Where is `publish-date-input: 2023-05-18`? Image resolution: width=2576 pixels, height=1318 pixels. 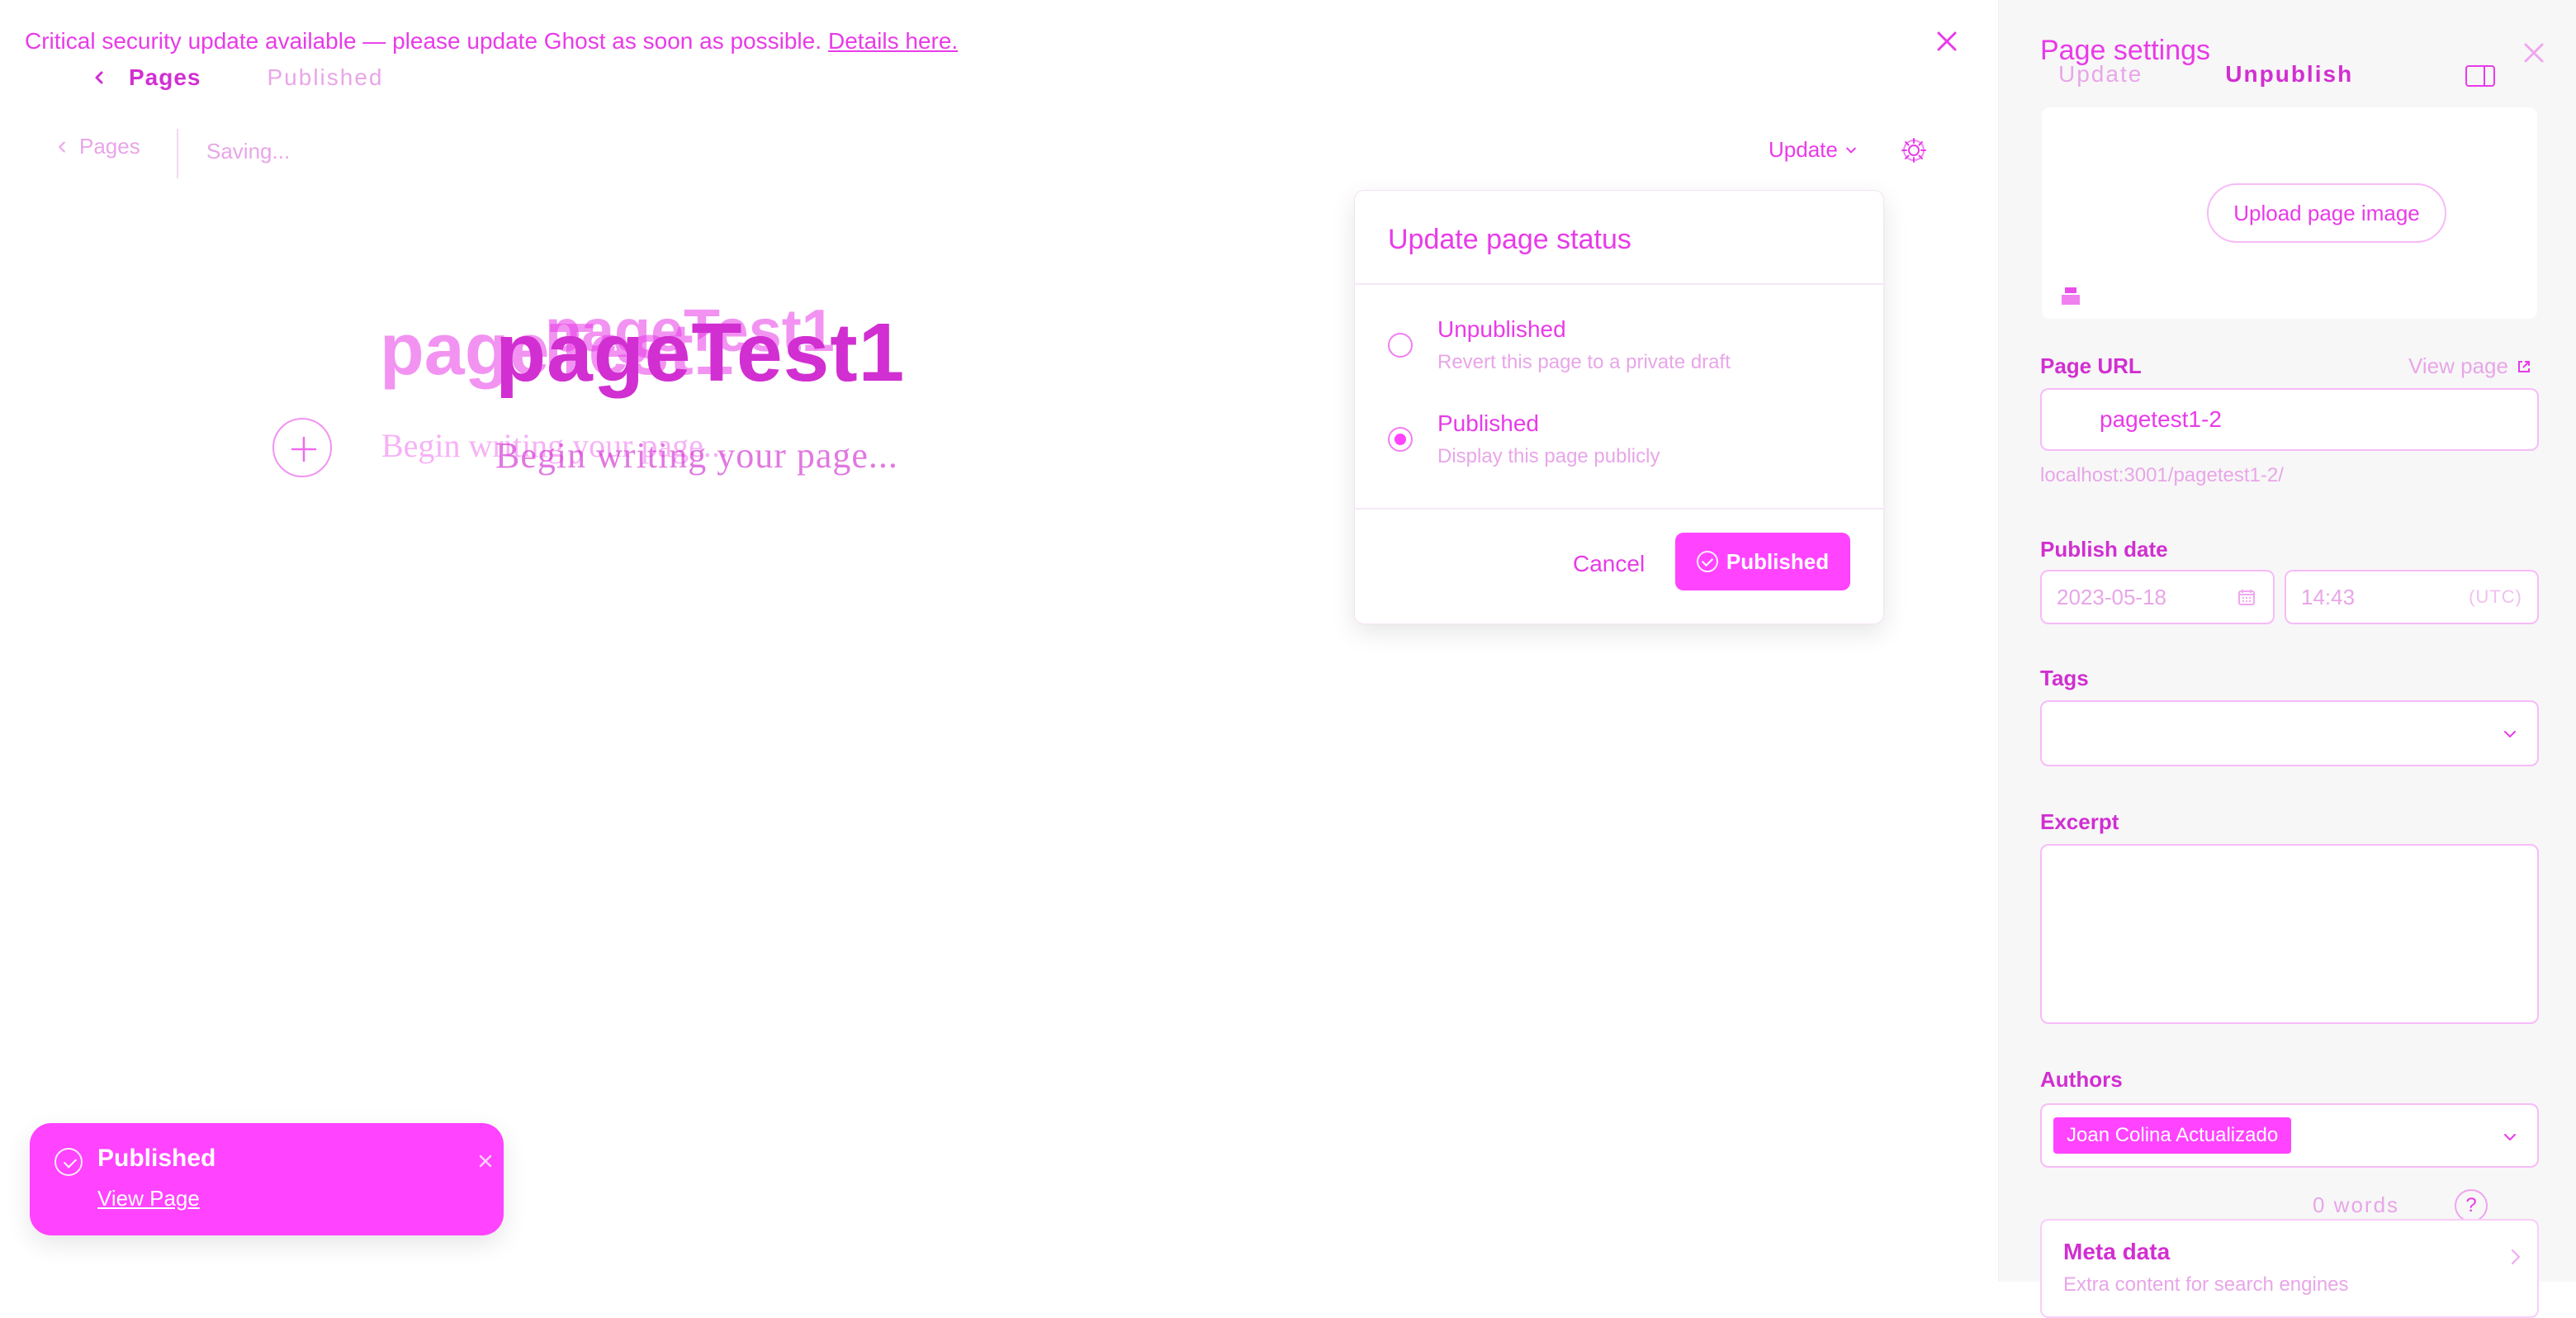 publish-date-input: 2023-05-18 is located at coordinates (2157, 597).